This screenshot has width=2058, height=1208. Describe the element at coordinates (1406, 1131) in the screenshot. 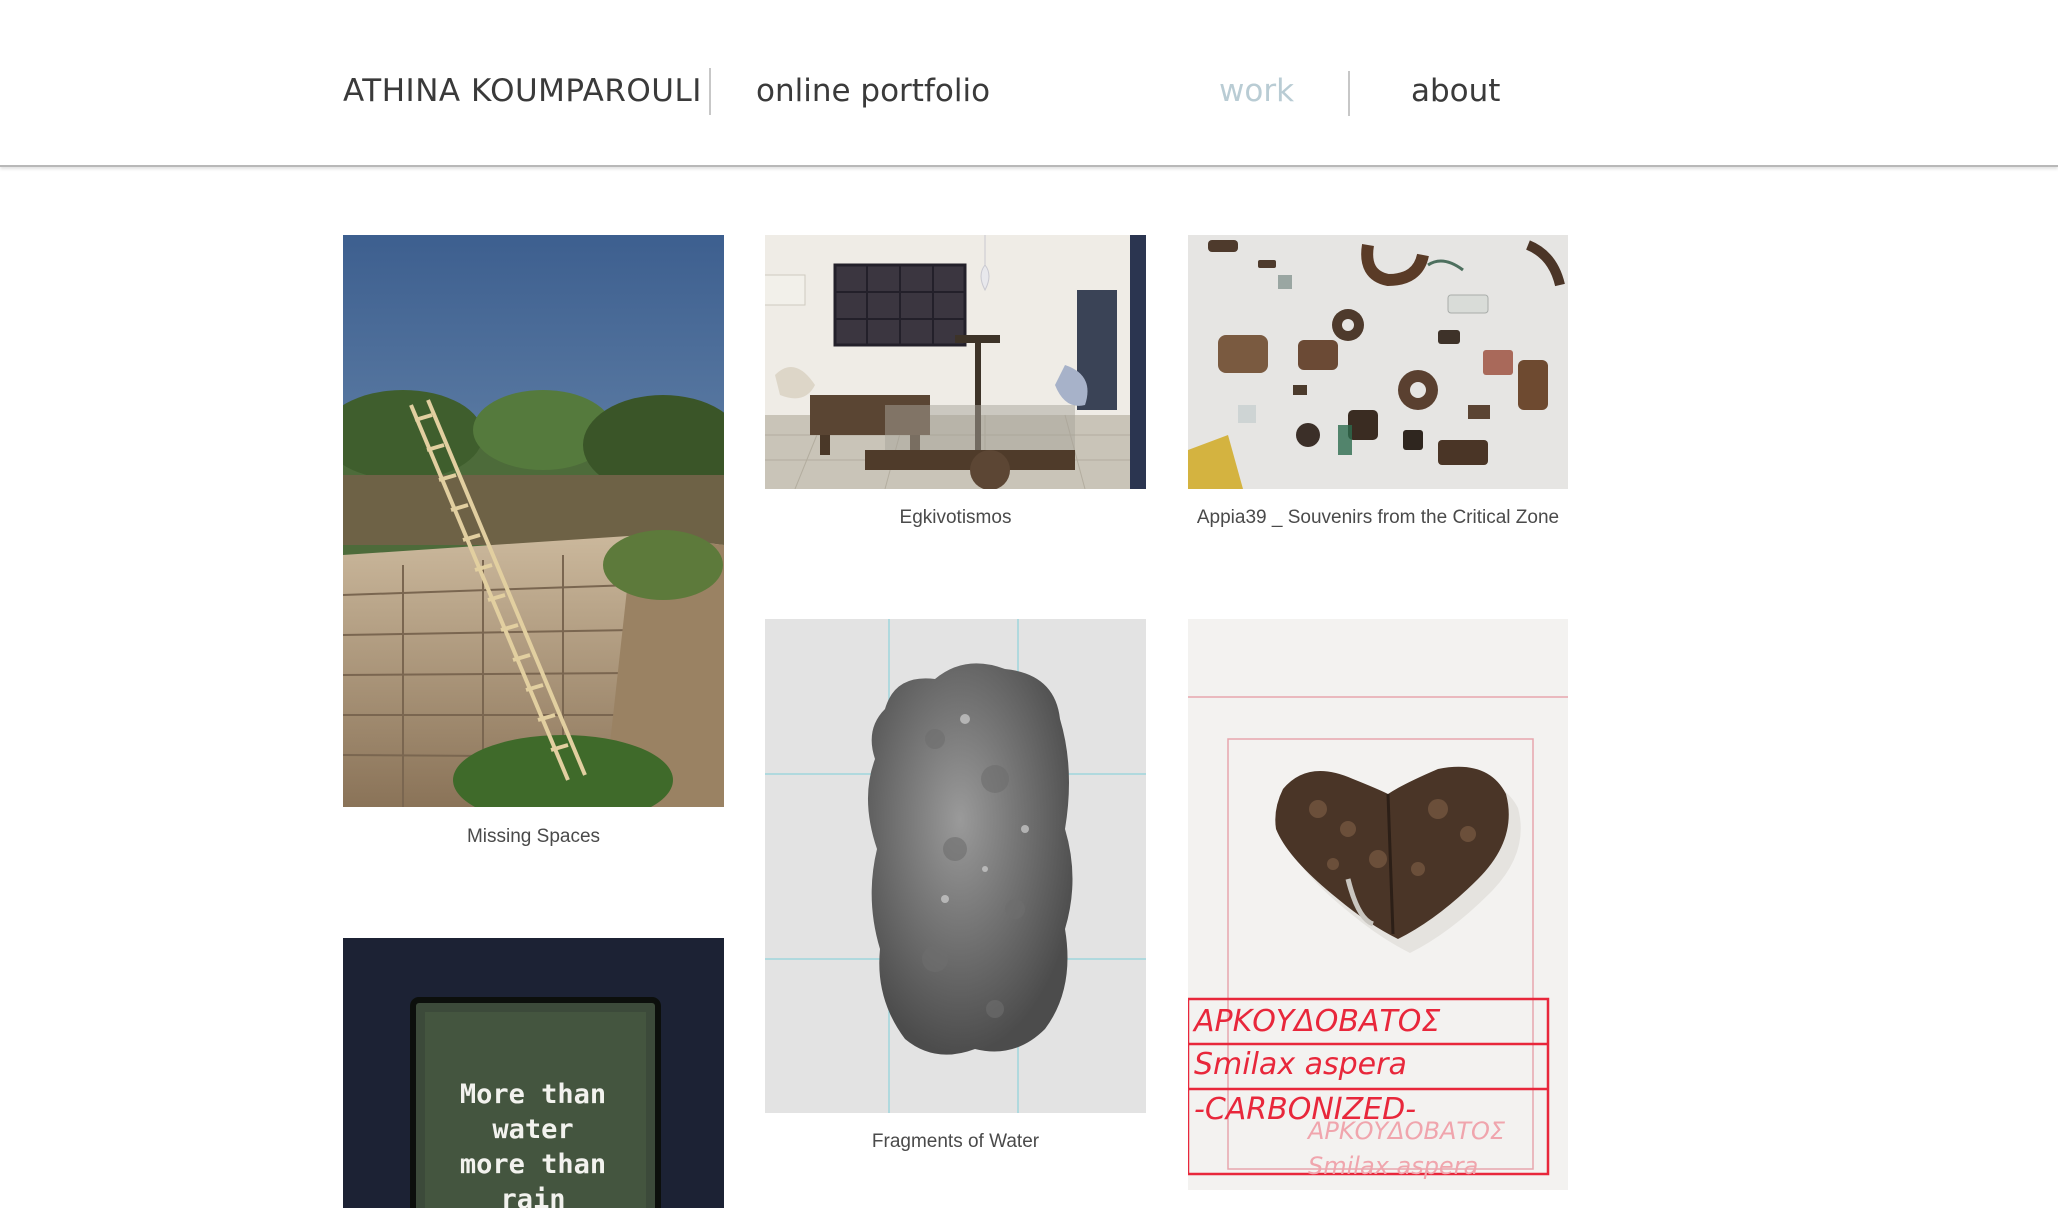

I see `svg-text: ΑΡΚΟΥΔΟΒΑΤΟΣ` at that location.